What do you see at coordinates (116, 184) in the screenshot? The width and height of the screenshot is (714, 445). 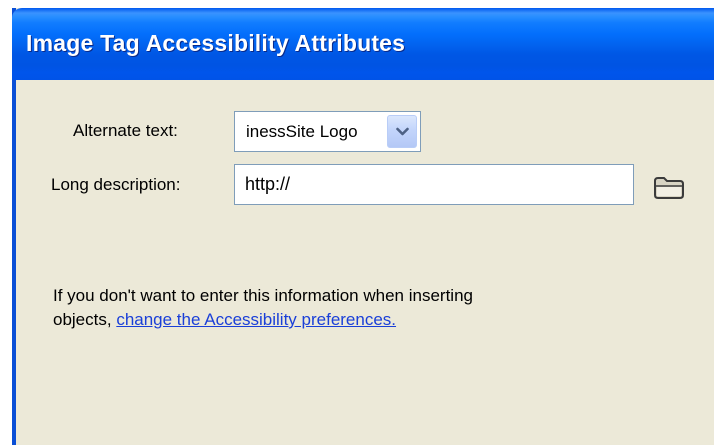 I see `long-description-label: Long description:` at bounding box center [116, 184].